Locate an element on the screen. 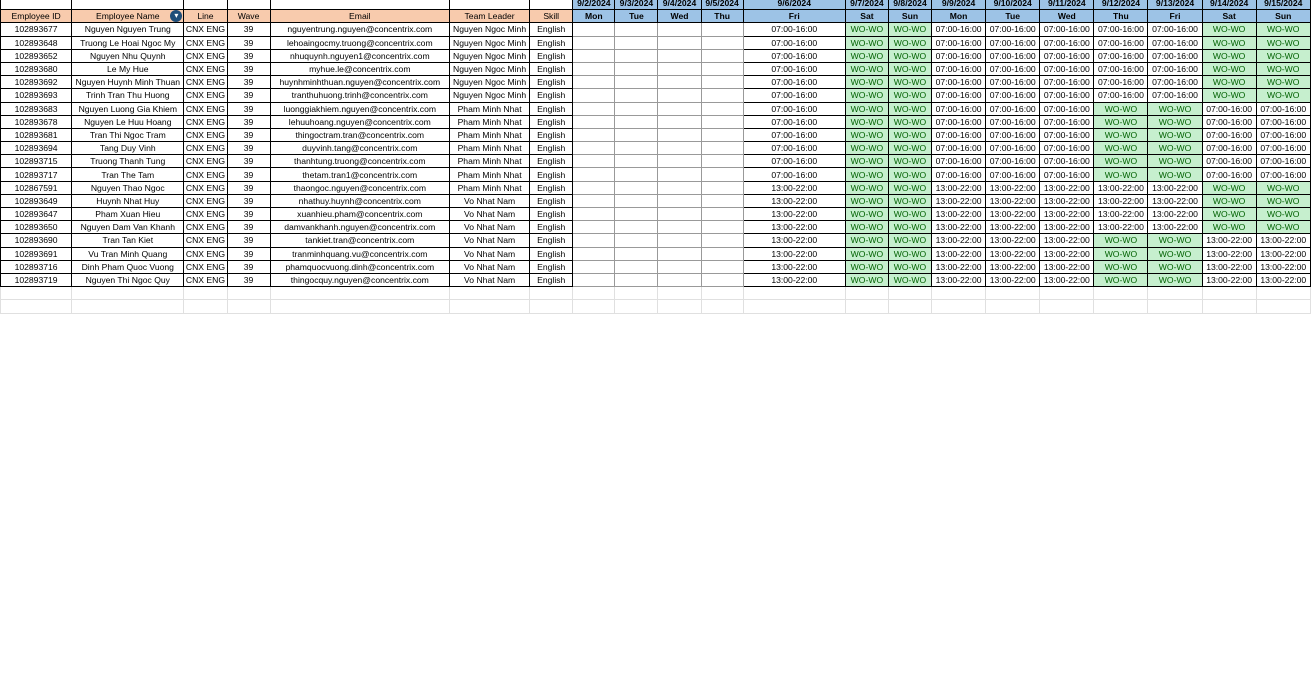 This screenshot has height=694, width=1311. email-cell: lehoaingocmy.truong@concentrix.com is located at coordinates (360, 42).